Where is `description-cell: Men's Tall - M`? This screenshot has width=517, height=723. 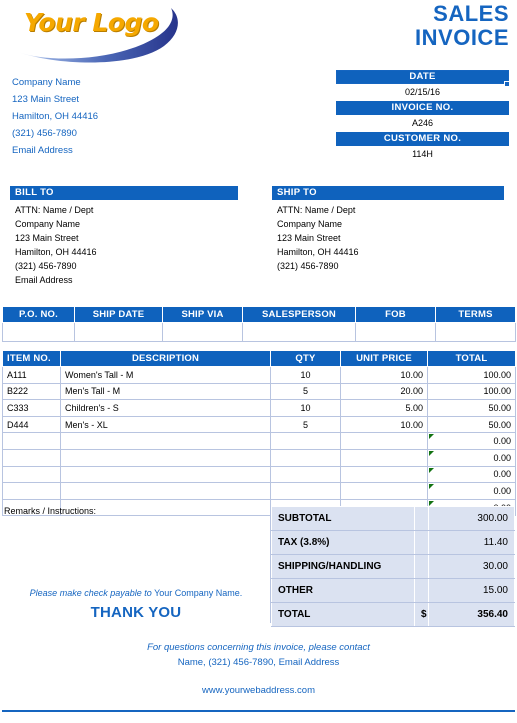
description-cell: Men's Tall - M is located at coordinates (165, 391).